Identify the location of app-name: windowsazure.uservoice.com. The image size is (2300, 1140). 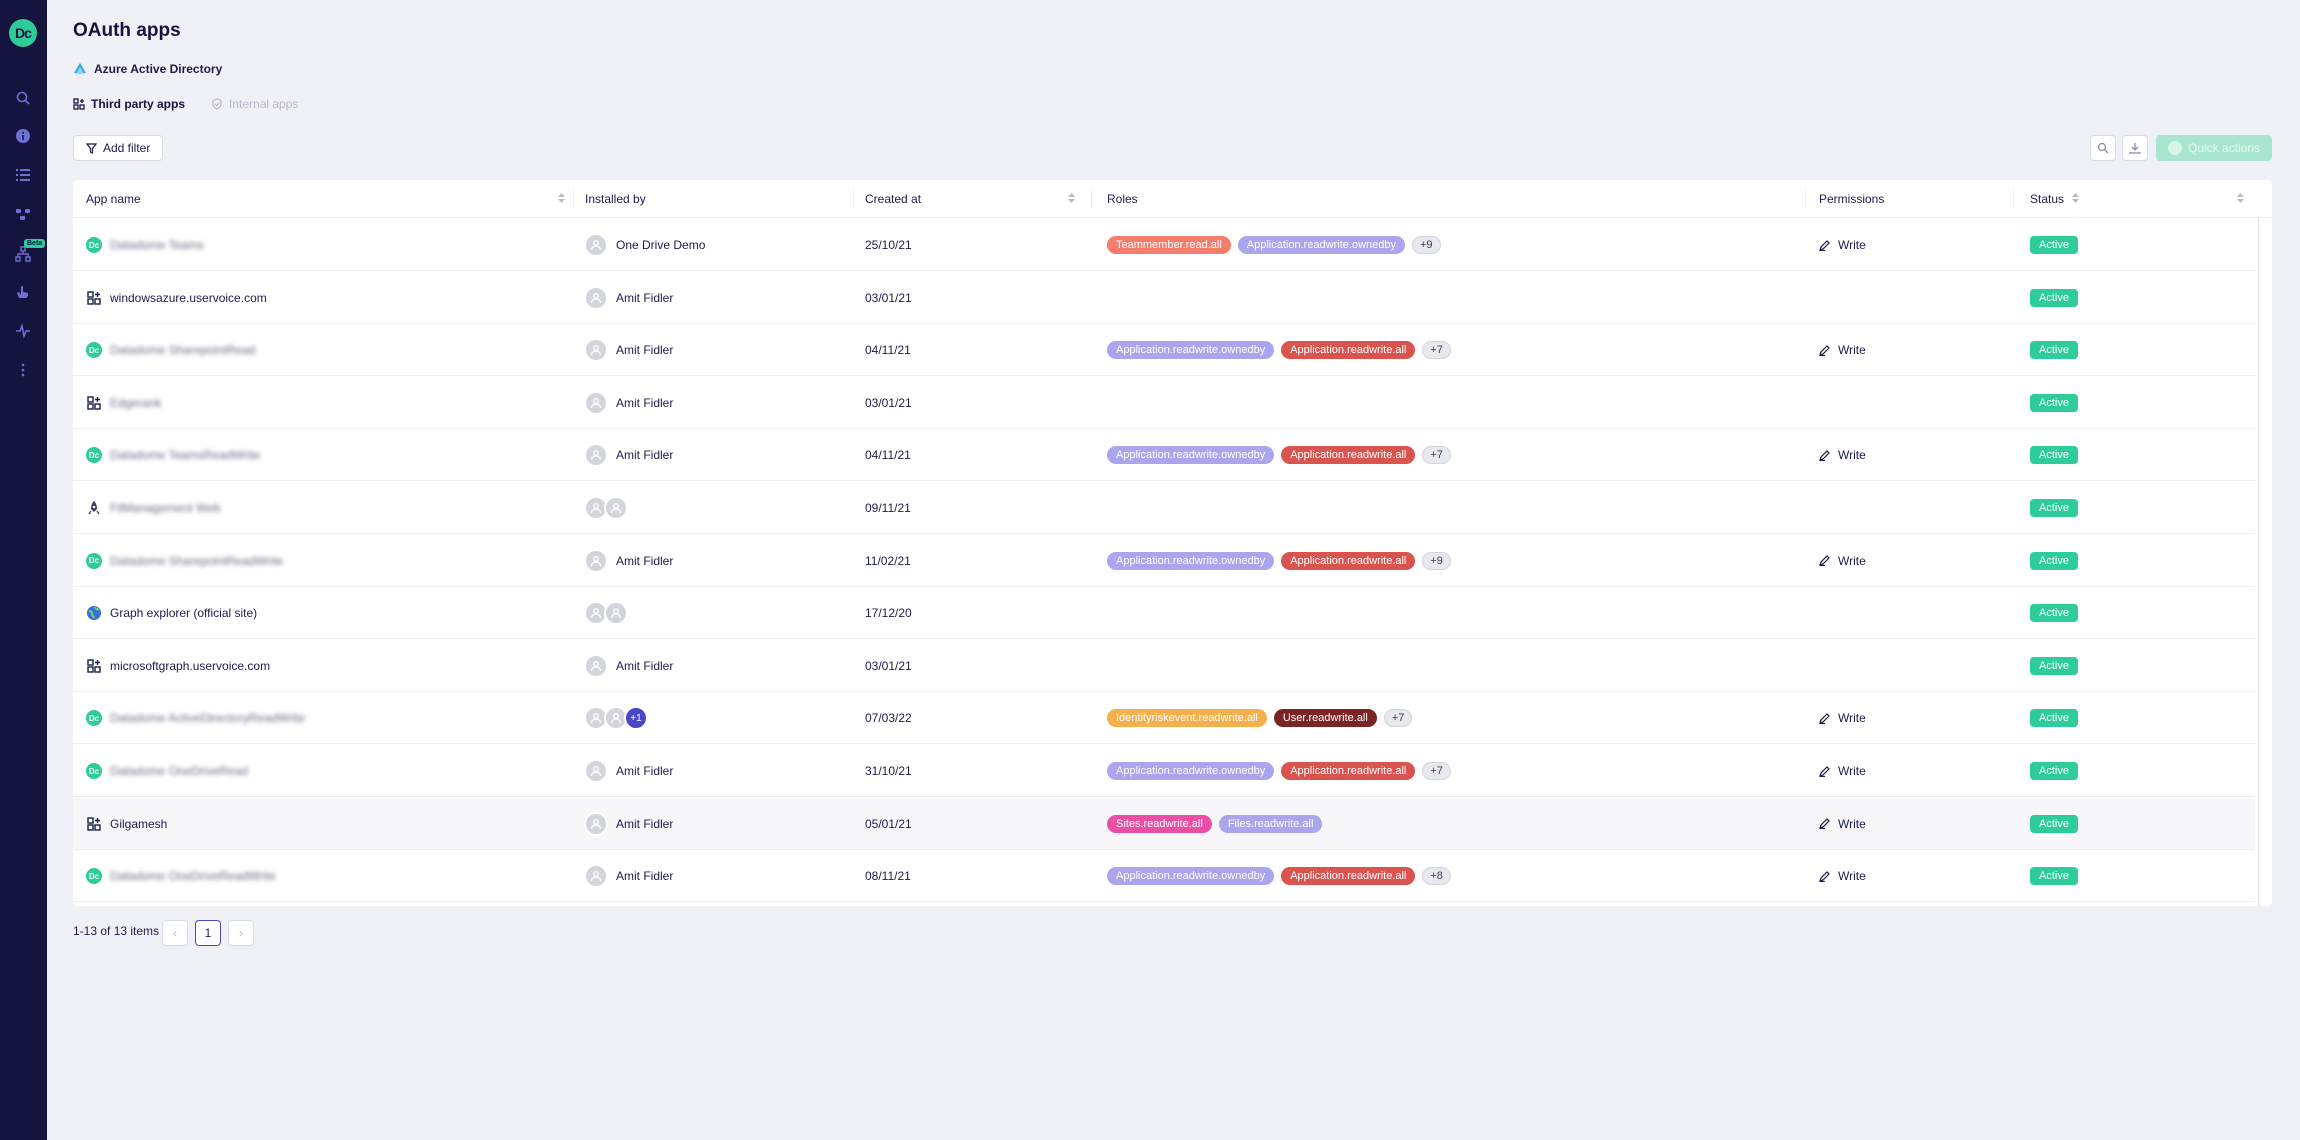
(188, 298).